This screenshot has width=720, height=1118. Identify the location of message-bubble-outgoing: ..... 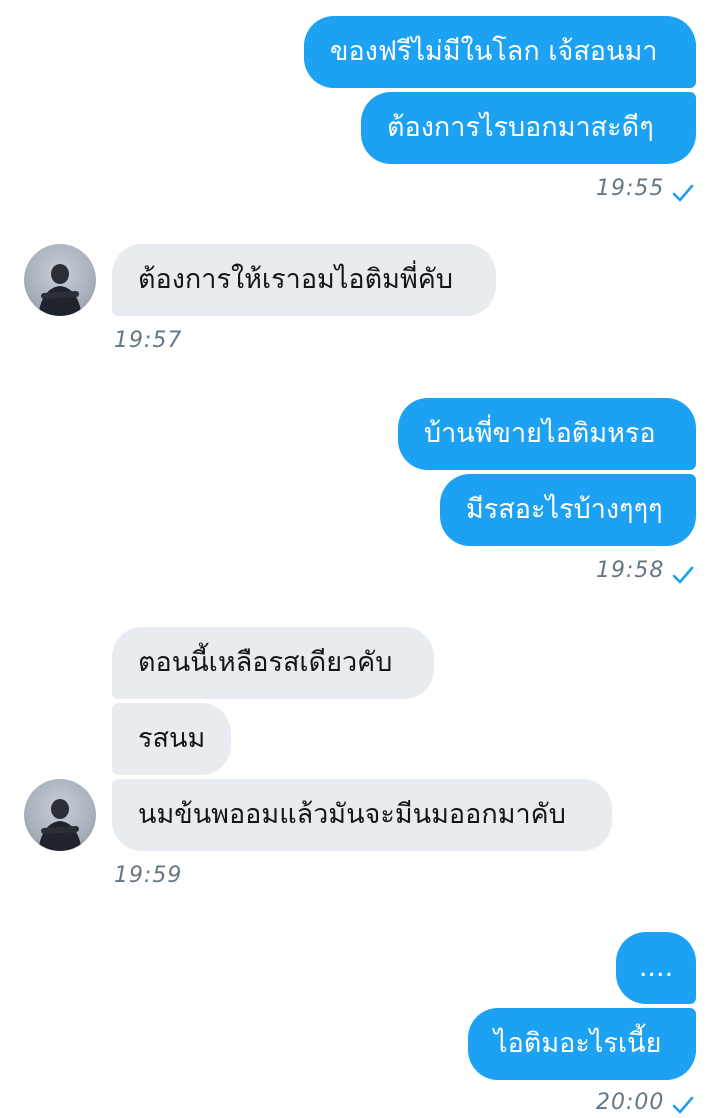
(656, 968).